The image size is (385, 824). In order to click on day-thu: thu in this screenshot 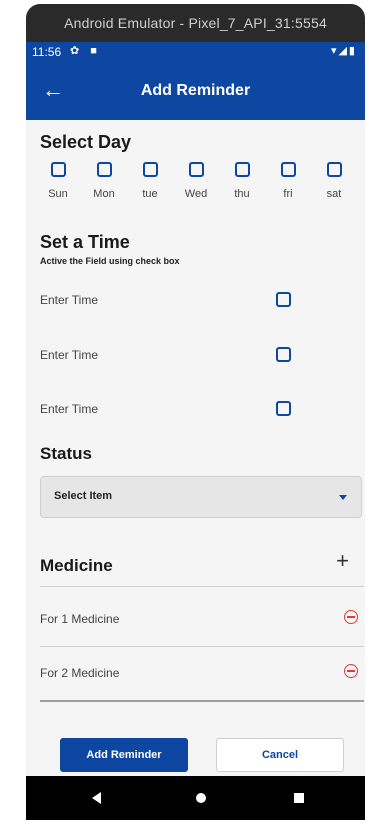, I will do `click(242, 181)`.